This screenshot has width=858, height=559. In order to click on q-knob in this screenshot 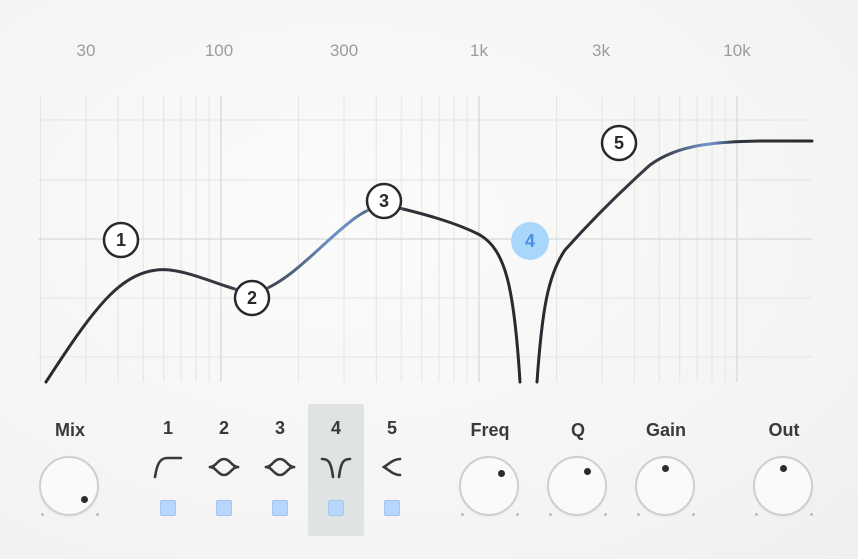, I will do `click(577, 486)`.